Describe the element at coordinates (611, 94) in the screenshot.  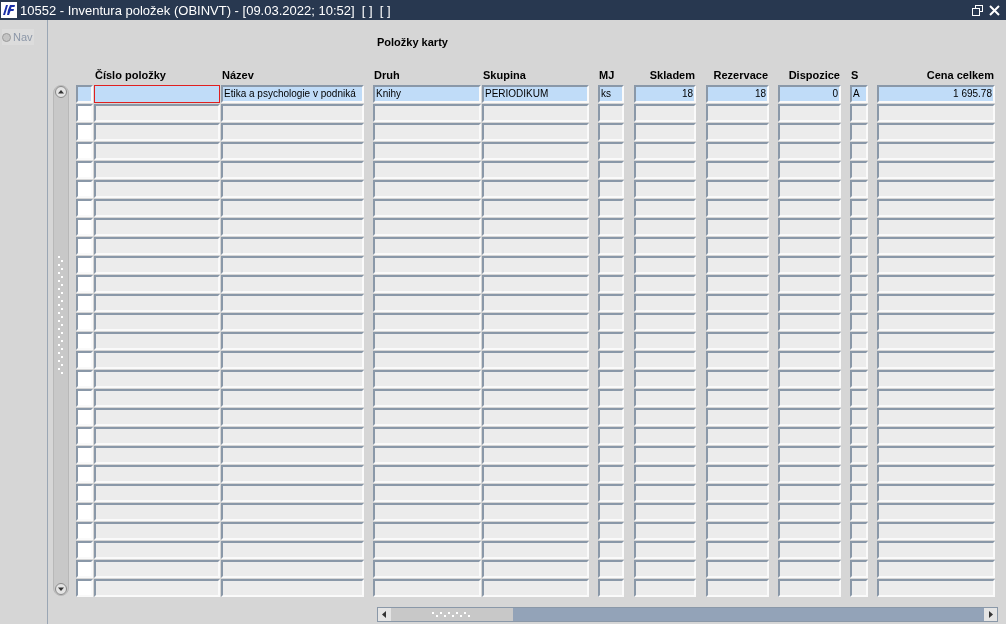
I see `input-field: ks` at that location.